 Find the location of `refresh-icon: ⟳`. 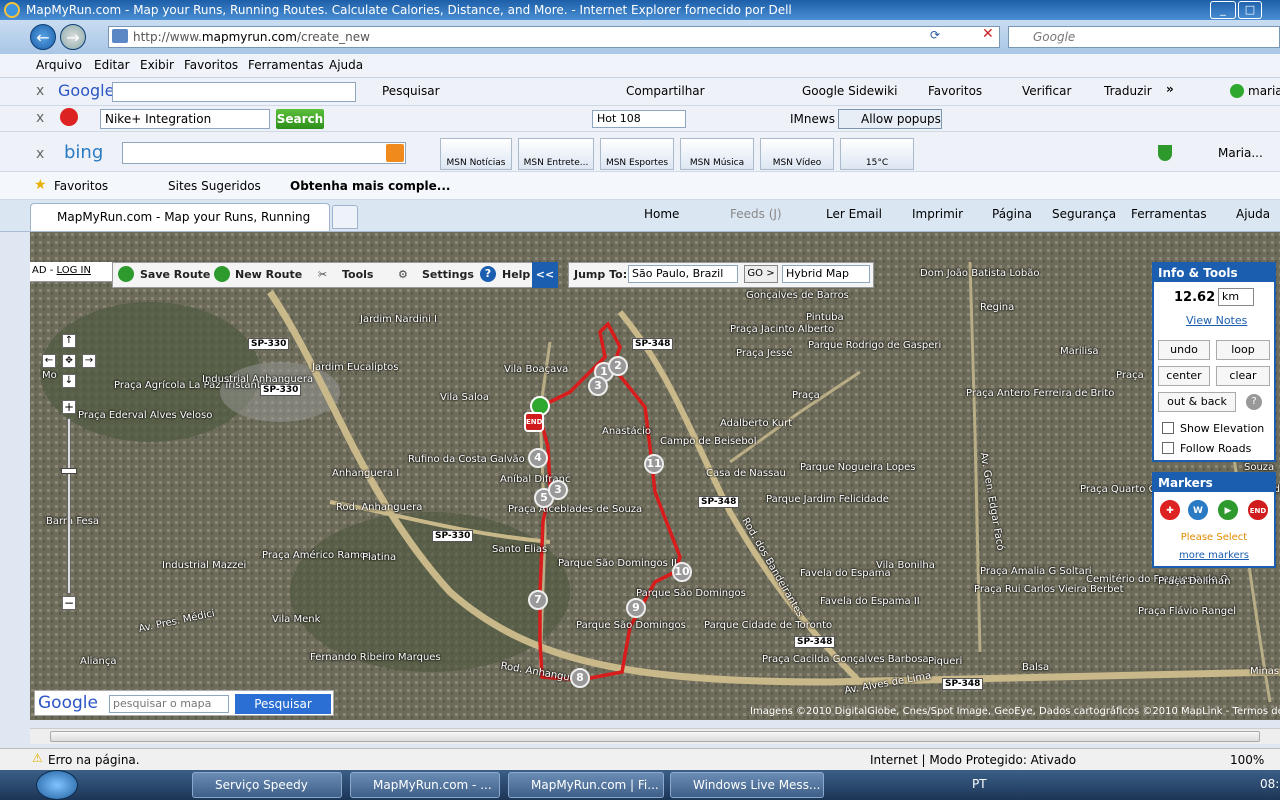

refresh-icon: ⟳ is located at coordinates (935, 35).